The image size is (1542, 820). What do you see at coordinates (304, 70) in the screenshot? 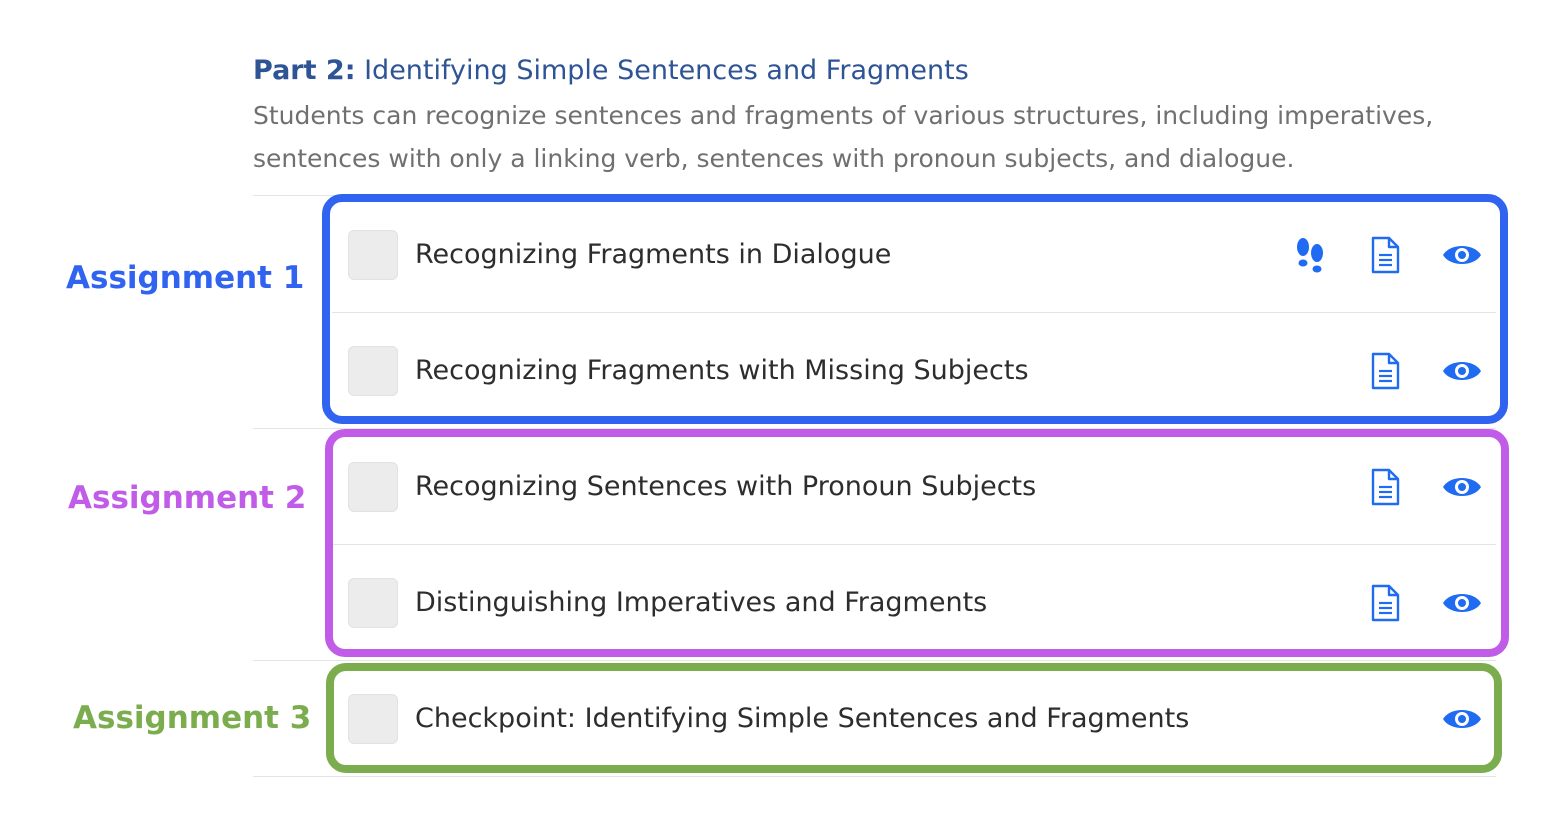
I see `section-title-prefix: Part 2:` at bounding box center [304, 70].